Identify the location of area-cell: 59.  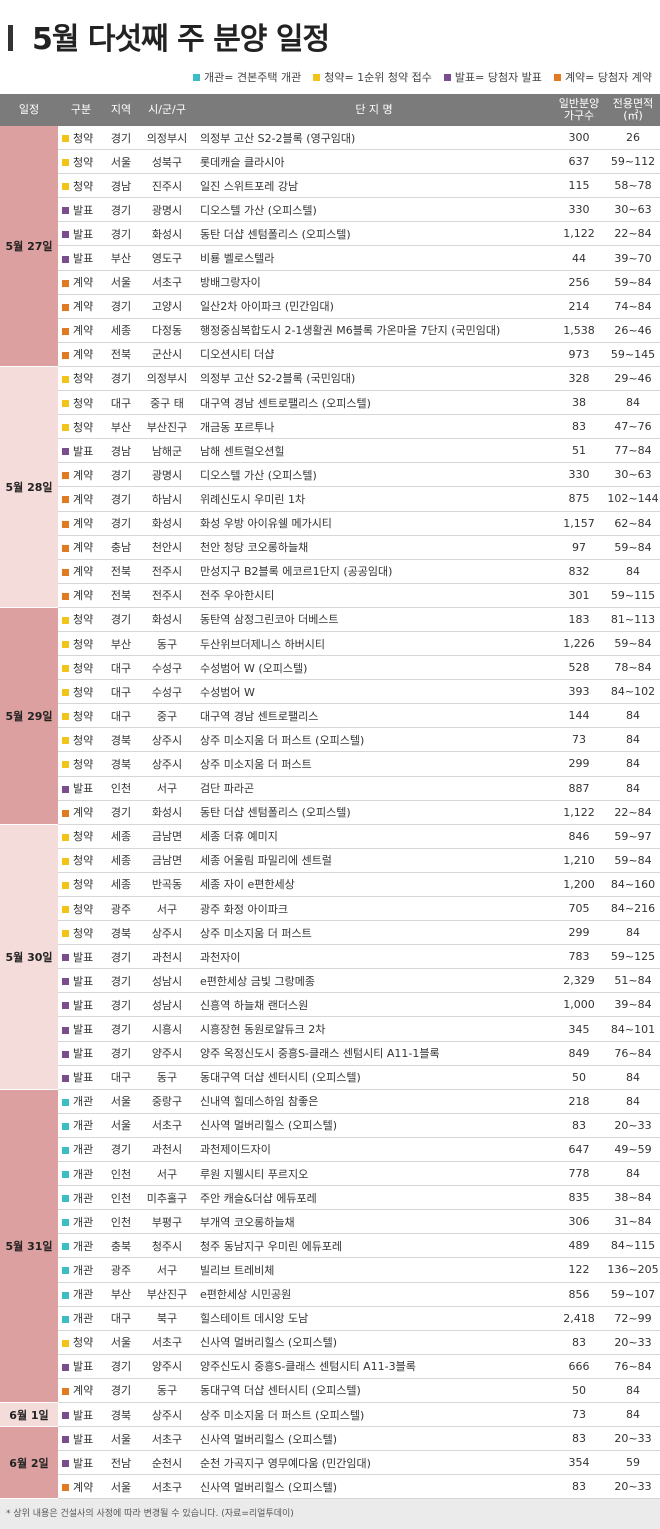
(633, 1463).